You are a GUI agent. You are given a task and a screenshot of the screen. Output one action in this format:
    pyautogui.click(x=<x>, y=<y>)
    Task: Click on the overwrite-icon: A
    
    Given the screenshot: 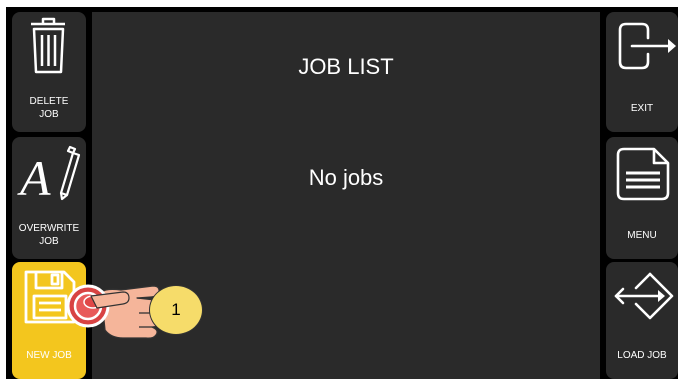 What is the action you would take?
    pyautogui.click(x=49, y=175)
    